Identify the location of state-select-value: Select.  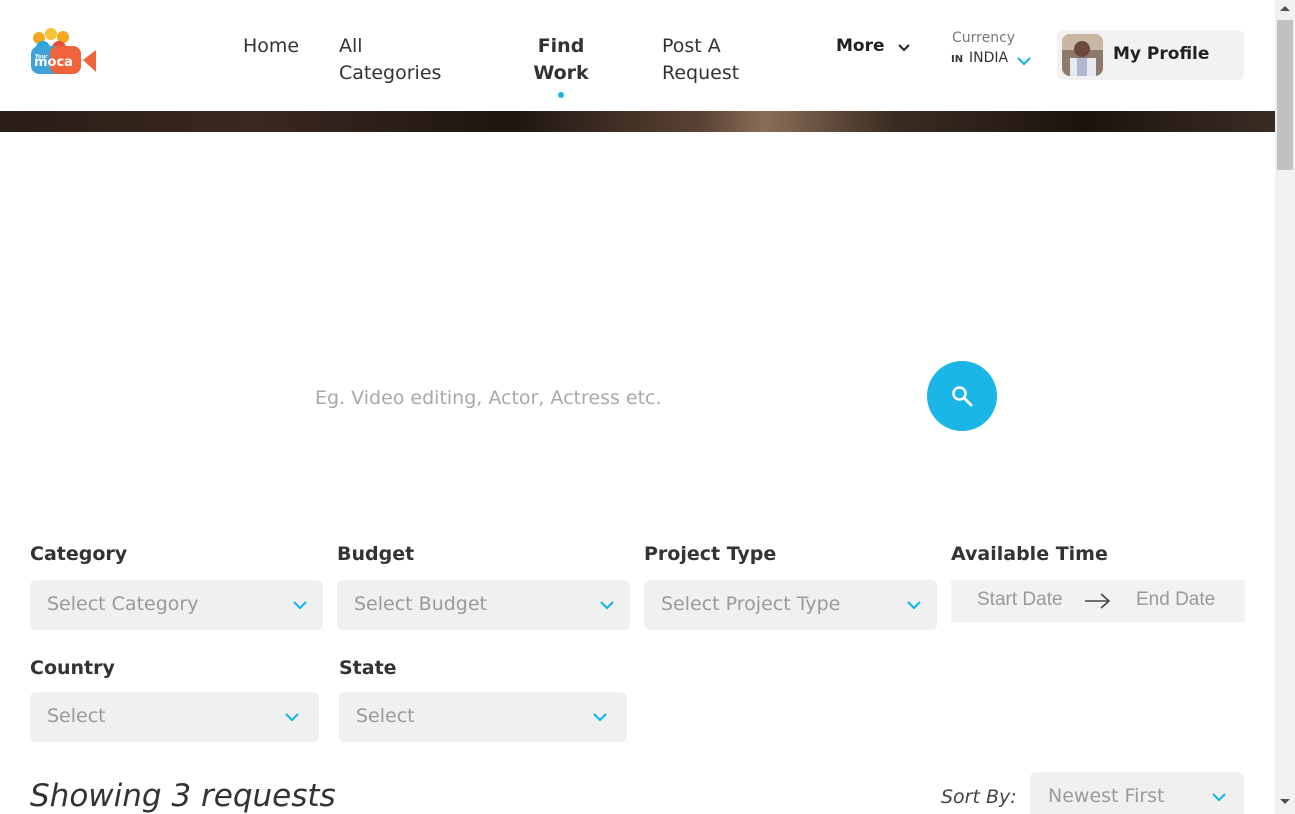
(385, 716).